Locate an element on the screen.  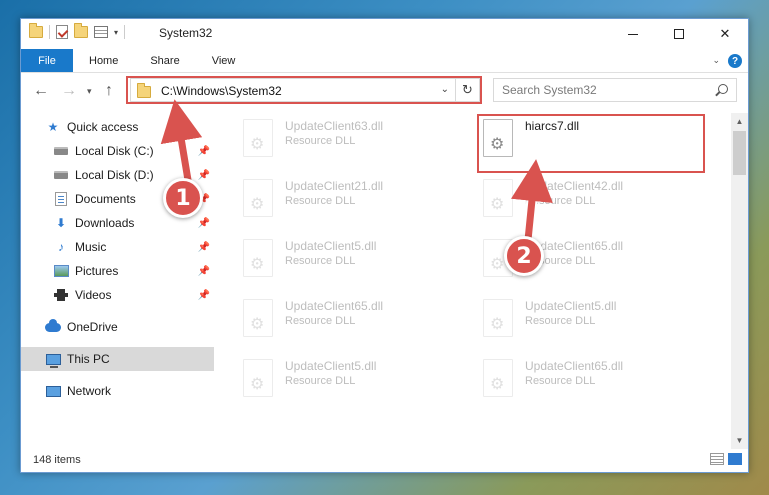
scroll-up-icon: ▲ is located at coordinates (739, 121).